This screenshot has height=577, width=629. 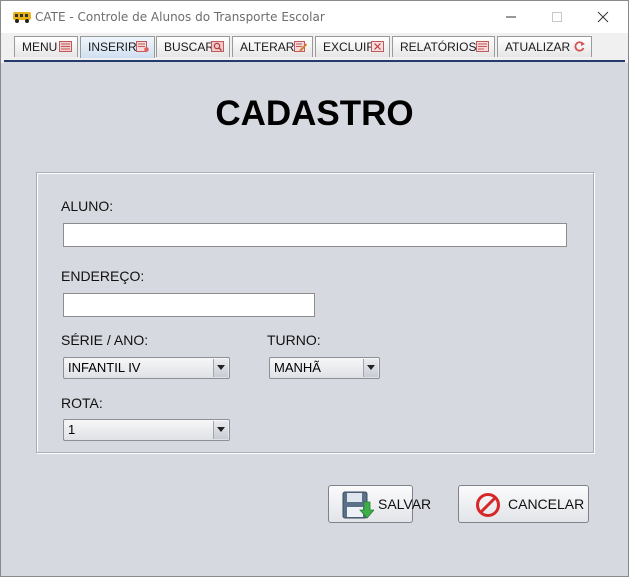 I want to click on minimize-button, so click(x=511, y=17).